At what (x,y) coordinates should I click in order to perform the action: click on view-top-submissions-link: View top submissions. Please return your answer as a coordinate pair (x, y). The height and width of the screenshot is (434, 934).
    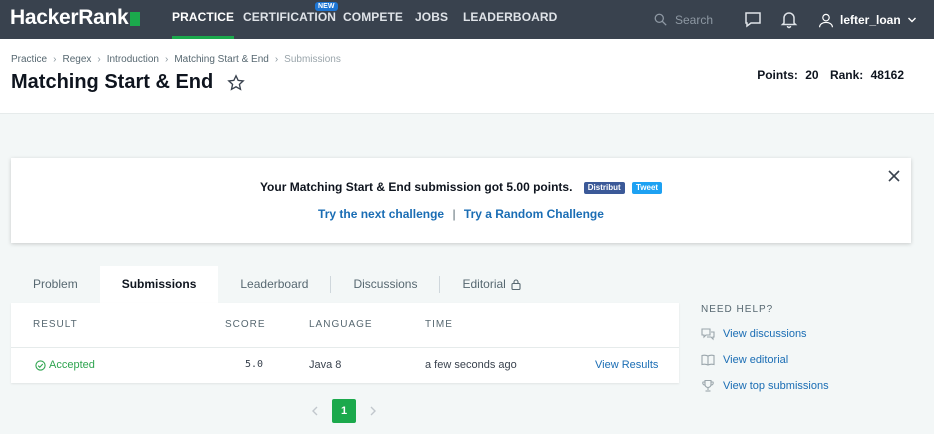
    Looking at the image, I should click on (811, 386).